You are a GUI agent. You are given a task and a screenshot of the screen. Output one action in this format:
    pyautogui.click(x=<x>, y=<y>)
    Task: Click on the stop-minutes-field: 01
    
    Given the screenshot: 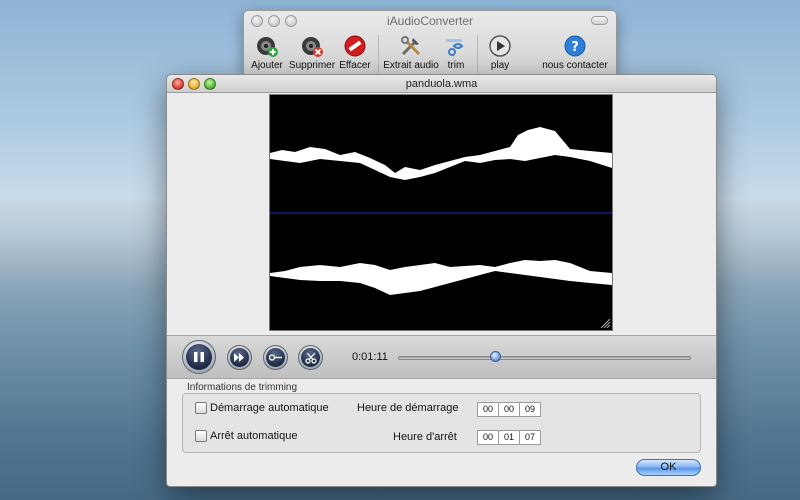 What is the action you would take?
    pyautogui.click(x=509, y=437)
    